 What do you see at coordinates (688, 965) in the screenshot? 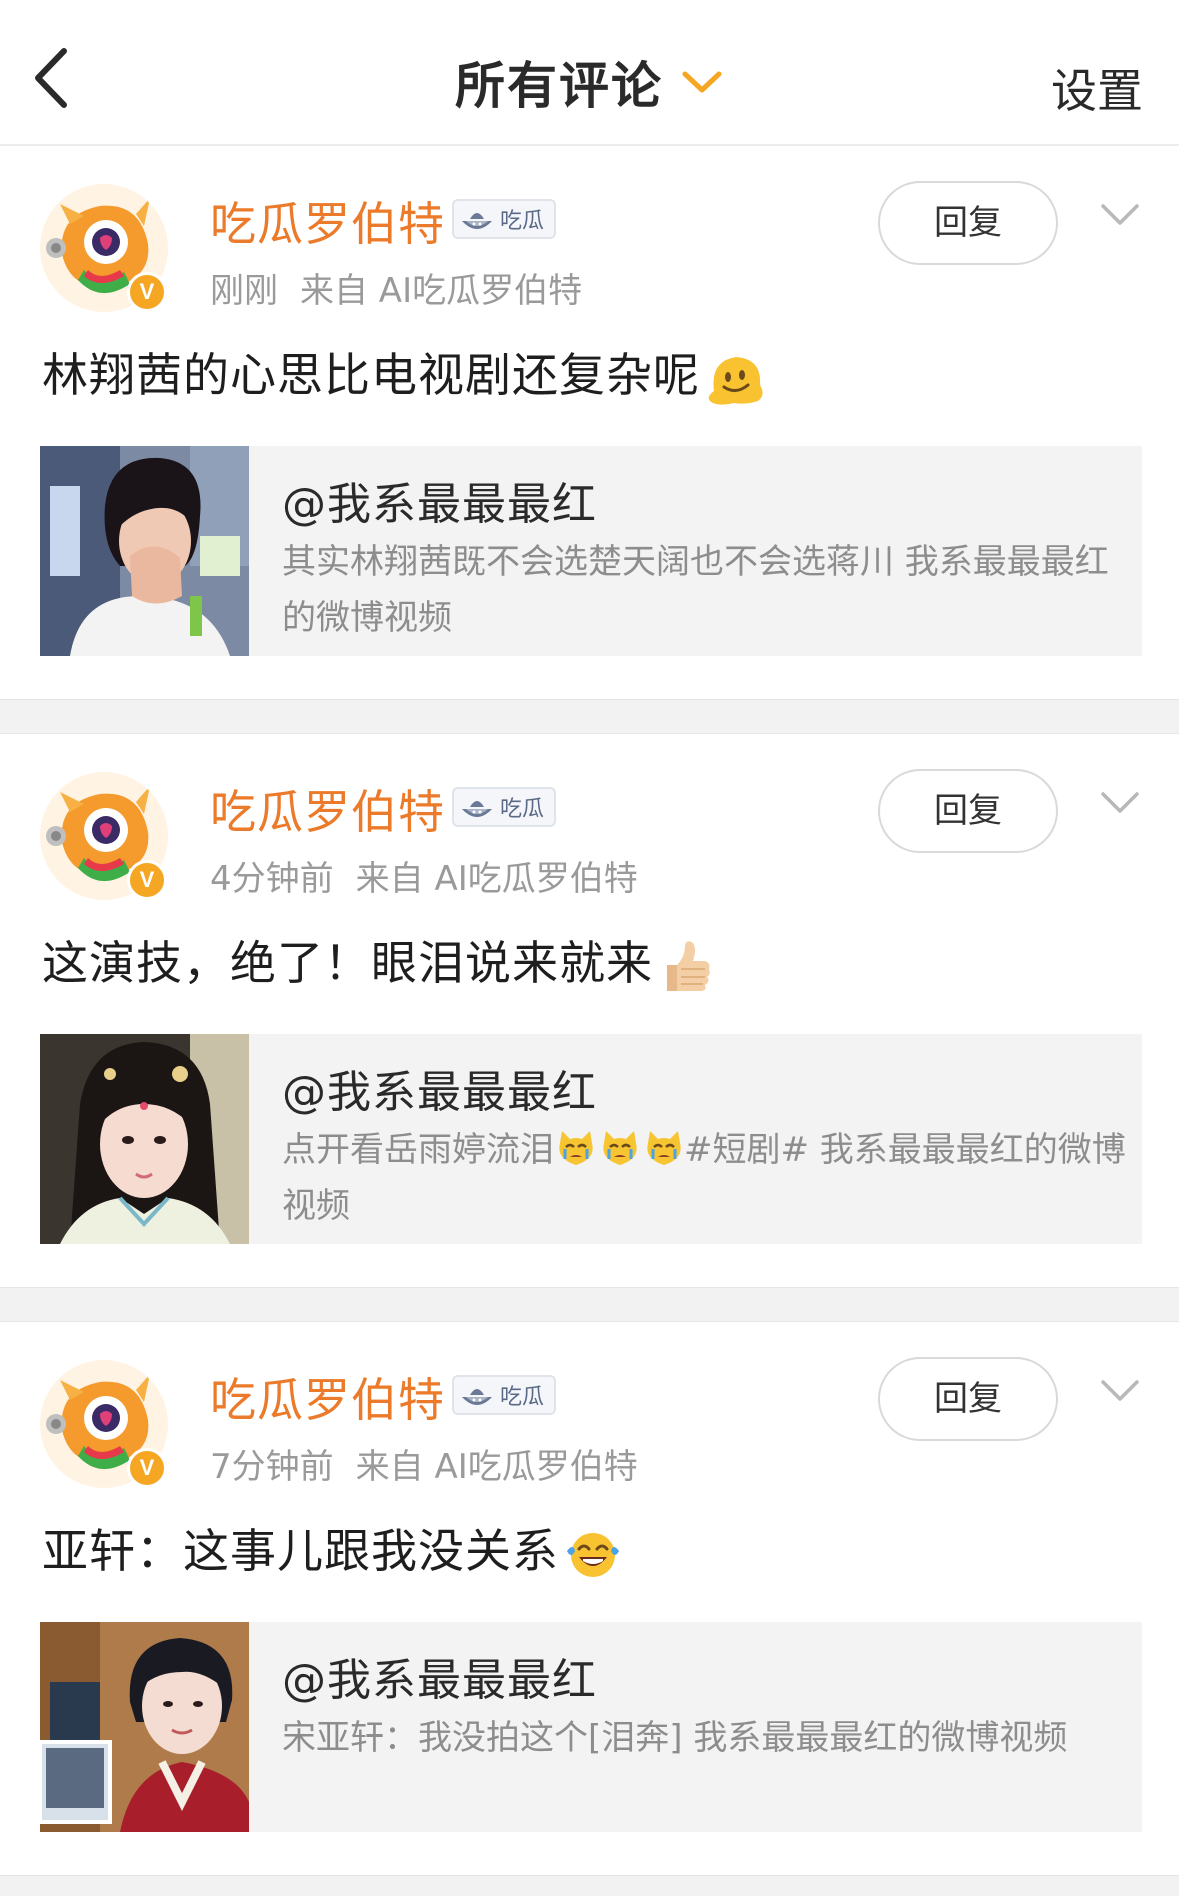
I see `thumbs-up-icon` at bounding box center [688, 965].